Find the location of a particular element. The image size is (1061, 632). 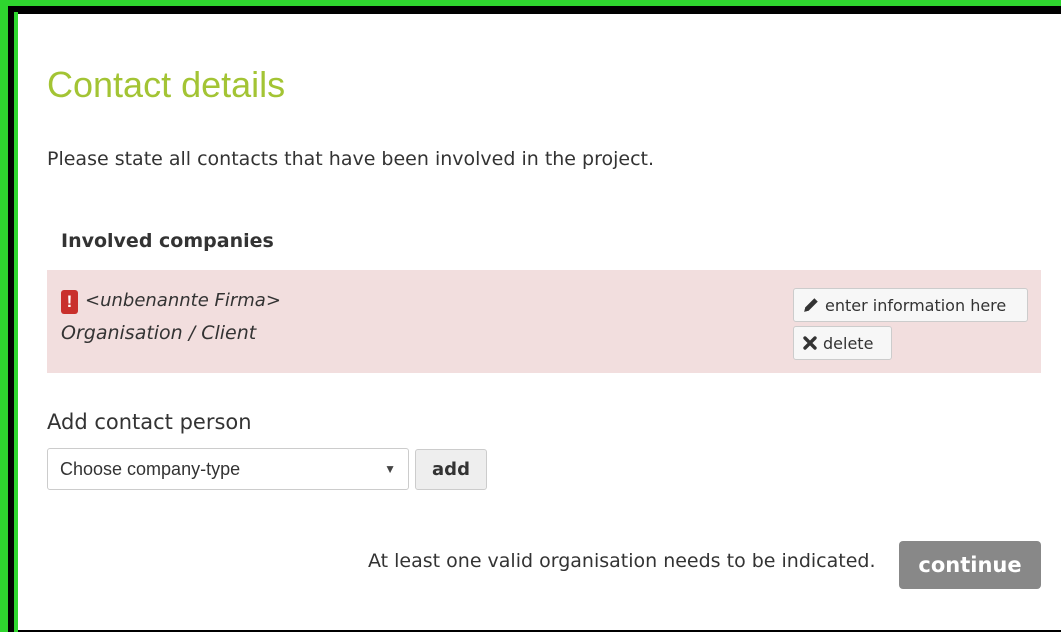

company-type-select-value: Choose company-type is located at coordinates (150, 468).